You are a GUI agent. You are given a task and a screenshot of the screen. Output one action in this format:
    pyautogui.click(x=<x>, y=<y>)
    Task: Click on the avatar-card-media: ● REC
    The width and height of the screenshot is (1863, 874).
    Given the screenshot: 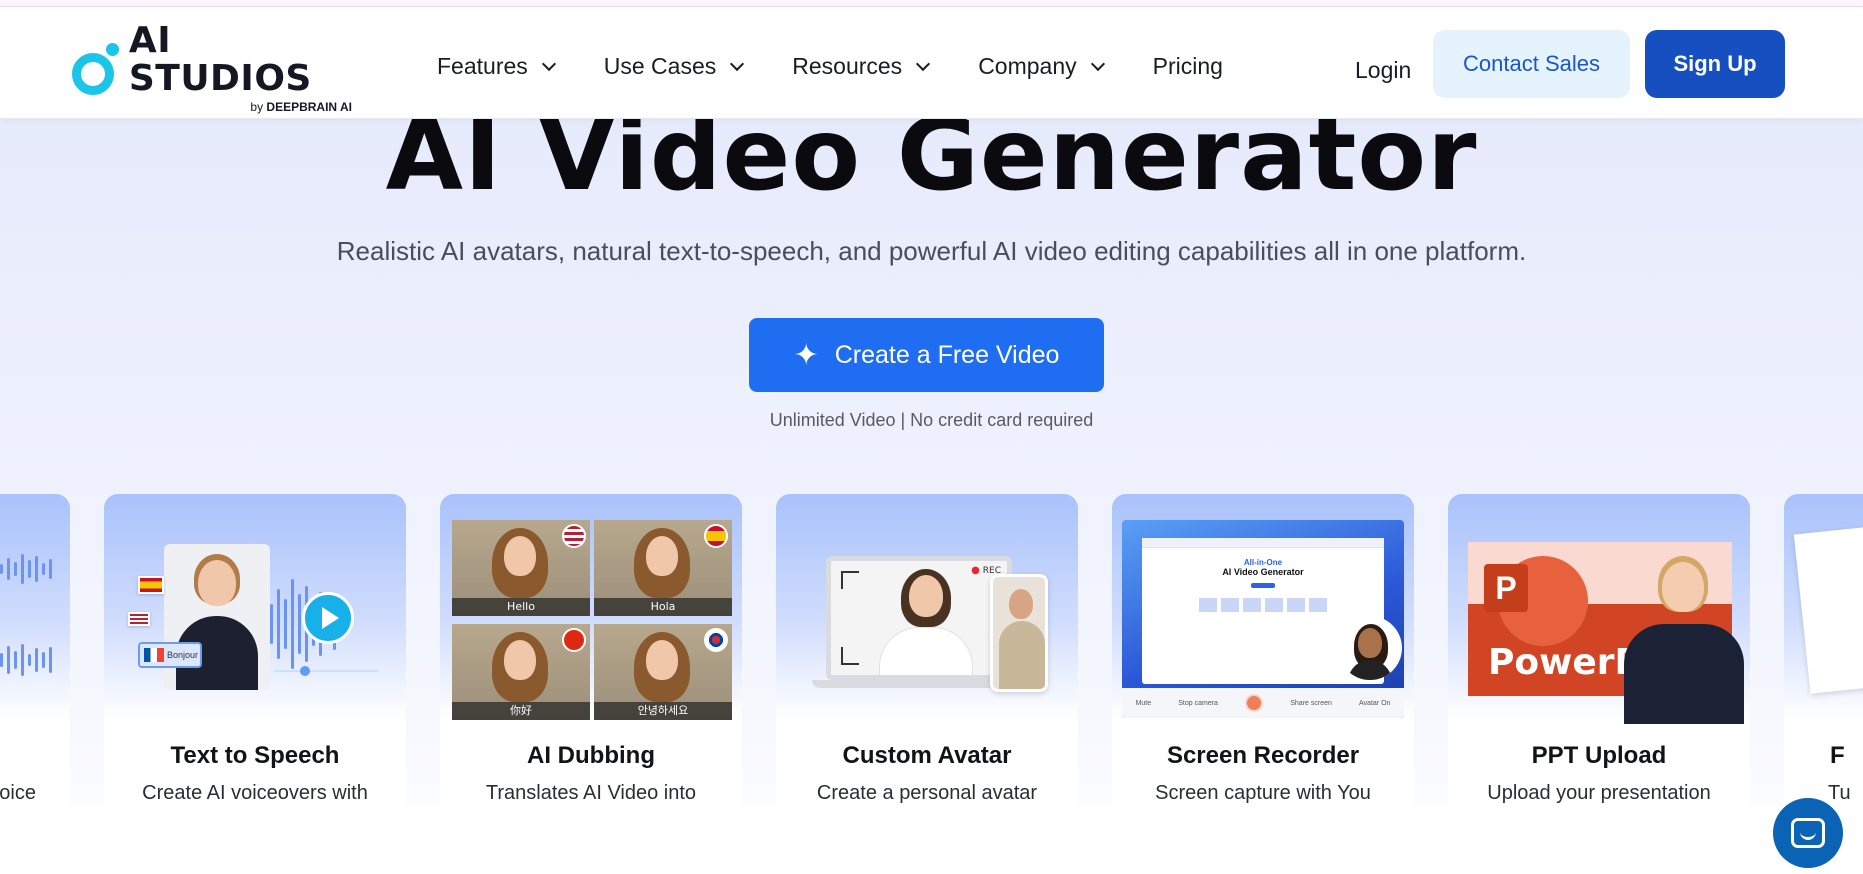 What is the action you would take?
    pyautogui.click(x=927, y=607)
    